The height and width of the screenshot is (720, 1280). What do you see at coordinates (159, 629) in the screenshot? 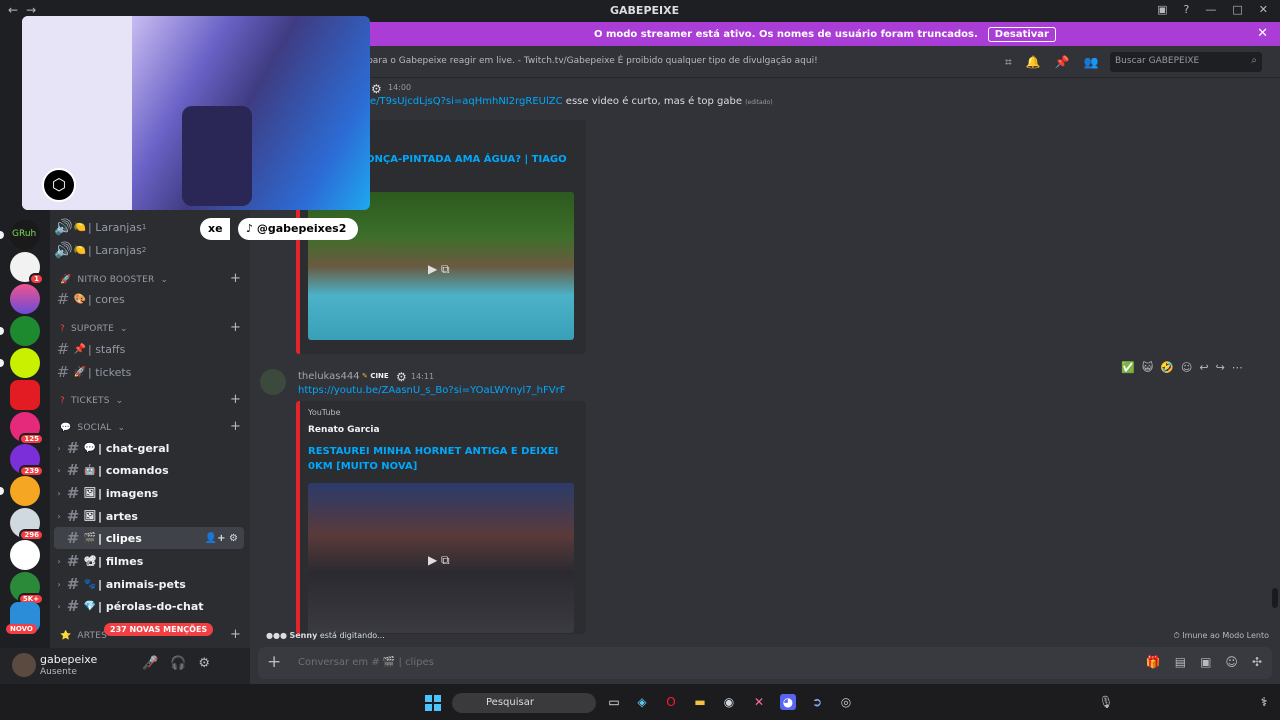
I see `new-mentions-pill: 237 NOVAS MENÇÕES` at bounding box center [159, 629].